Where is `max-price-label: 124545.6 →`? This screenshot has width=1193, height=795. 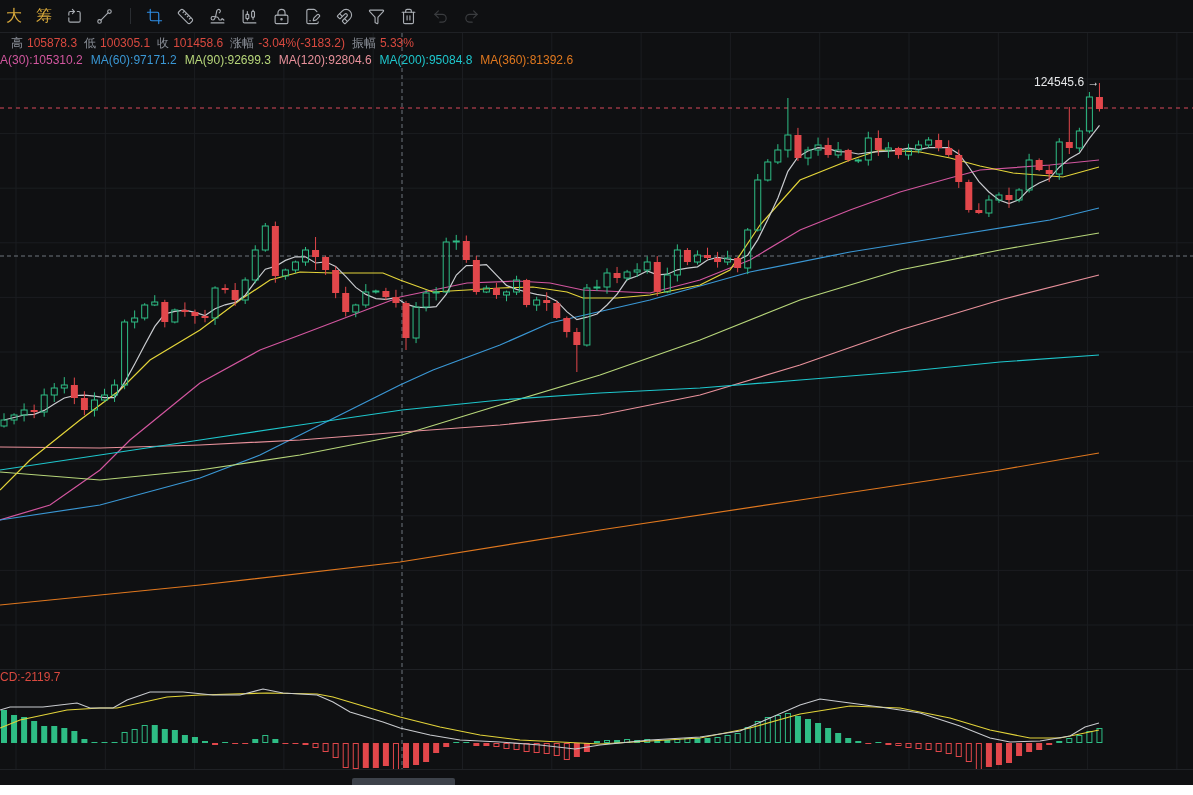 max-price-label: 124545.6 → is located at coordinates (1067, 82).